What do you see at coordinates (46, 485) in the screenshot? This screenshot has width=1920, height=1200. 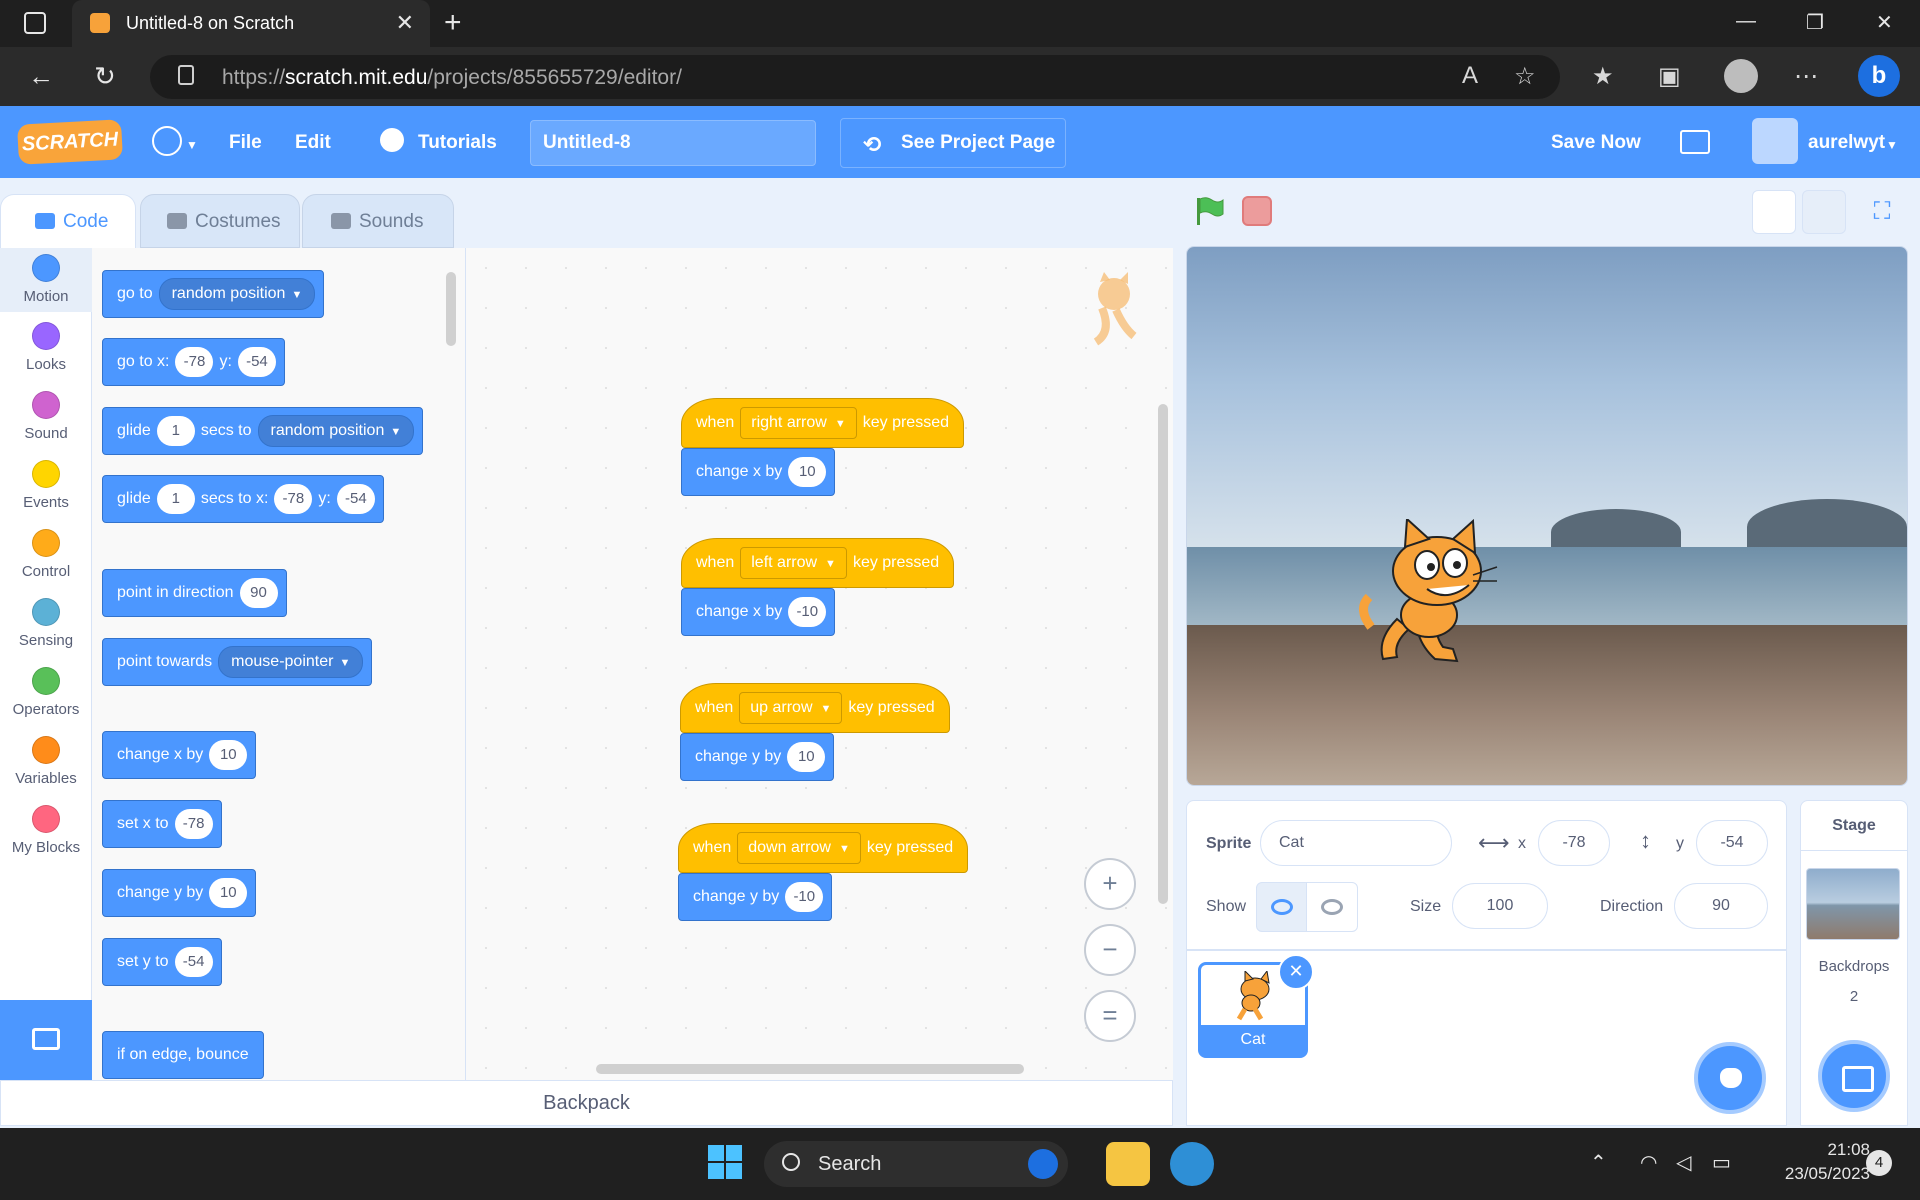 I see `category-events: Events` at bounding box center [46, 485].